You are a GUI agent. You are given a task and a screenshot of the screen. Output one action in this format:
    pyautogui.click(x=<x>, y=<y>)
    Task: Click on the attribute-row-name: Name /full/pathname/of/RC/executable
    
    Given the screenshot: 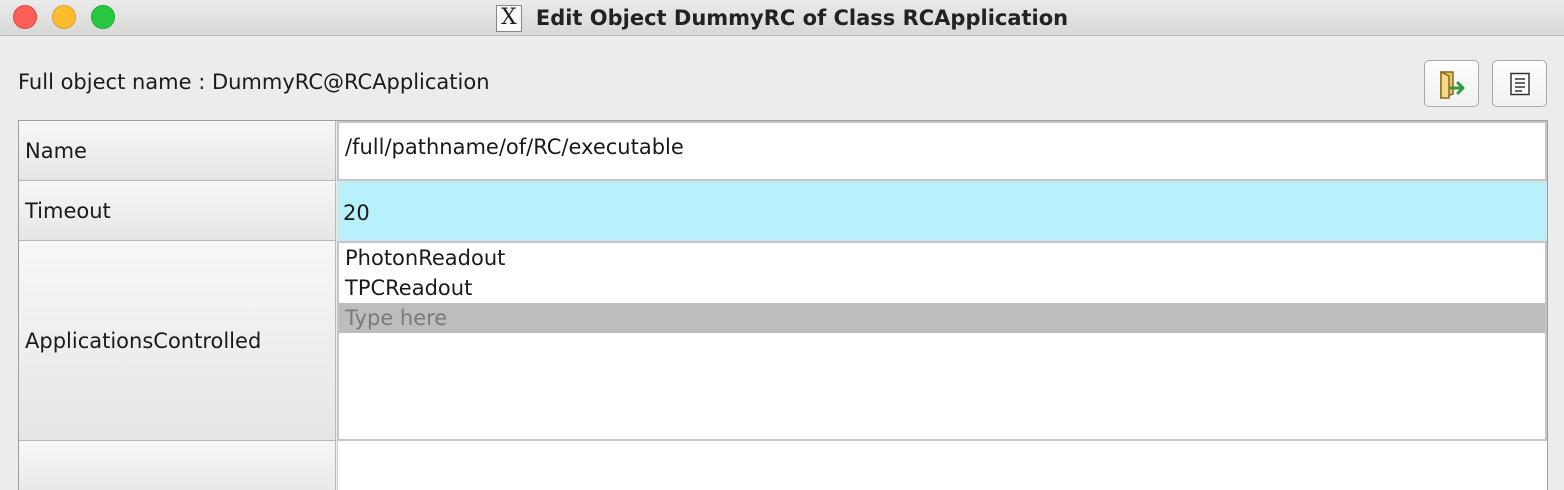 What is the action you would take?
    pyautogui.click(x=783, y=151)
    